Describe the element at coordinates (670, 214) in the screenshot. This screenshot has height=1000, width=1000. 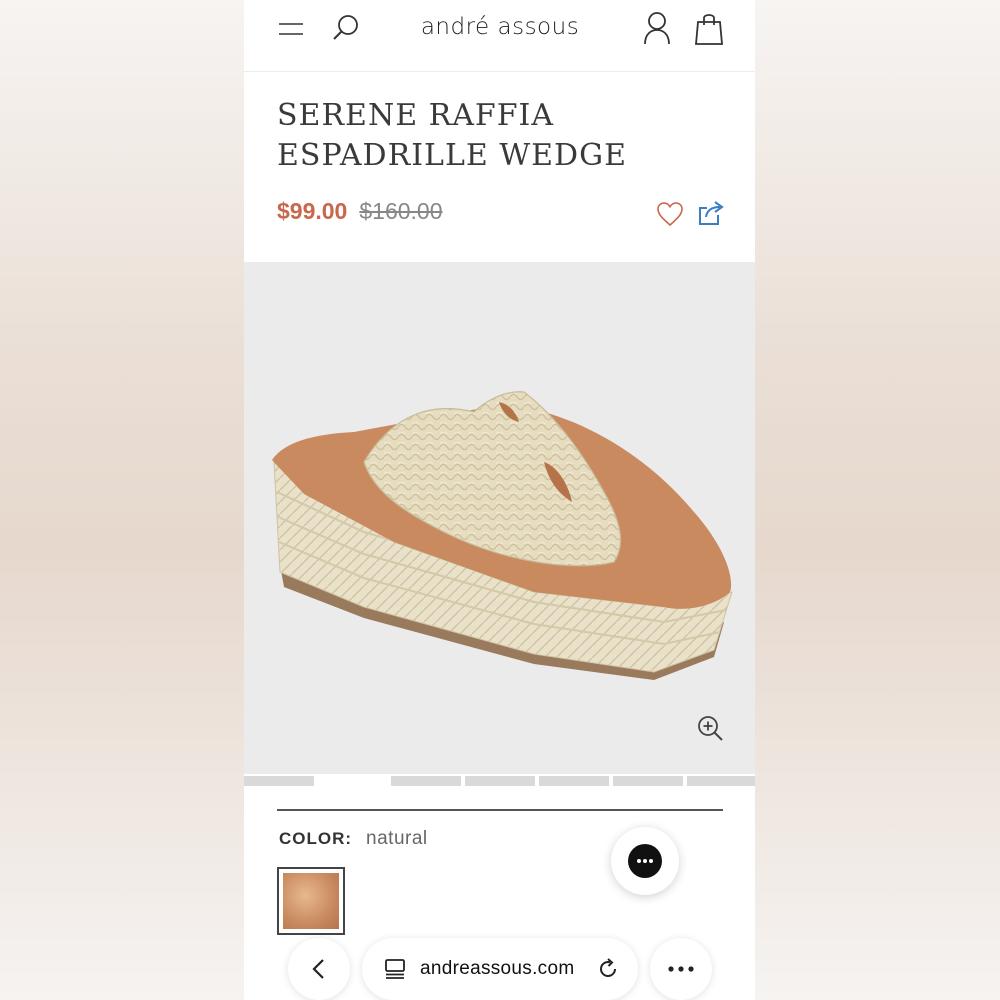
I see `heart-icon` at that location.